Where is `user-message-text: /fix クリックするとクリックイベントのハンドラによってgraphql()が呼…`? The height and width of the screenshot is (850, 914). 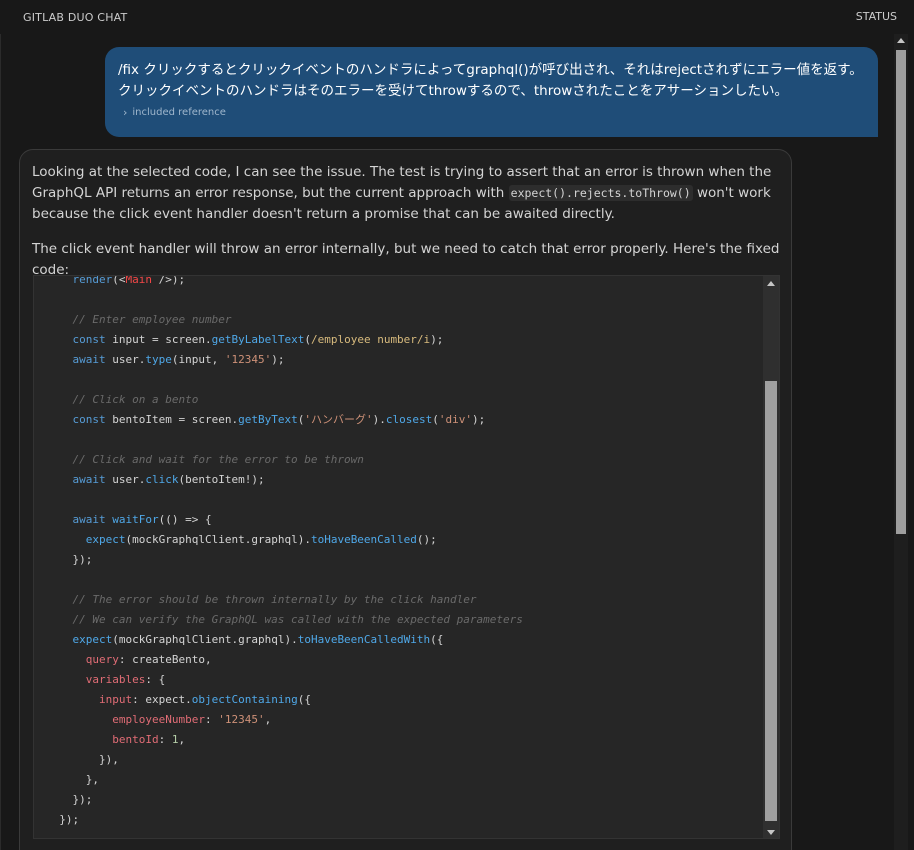 user-message-text: /fix クリックするとクリックイベントのハンドラによってgraphql()が呼… is located at coordinates (490, 80).